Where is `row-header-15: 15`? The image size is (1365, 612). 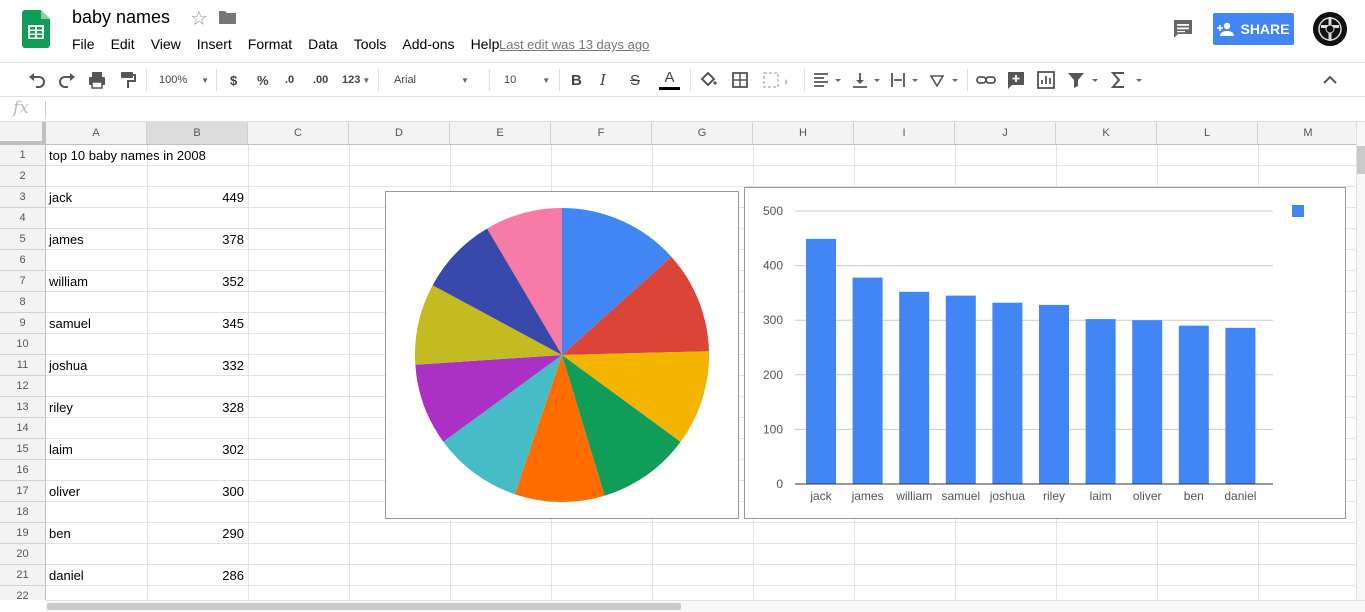
row-header-15: 15 is located at coordinates (23, 449).